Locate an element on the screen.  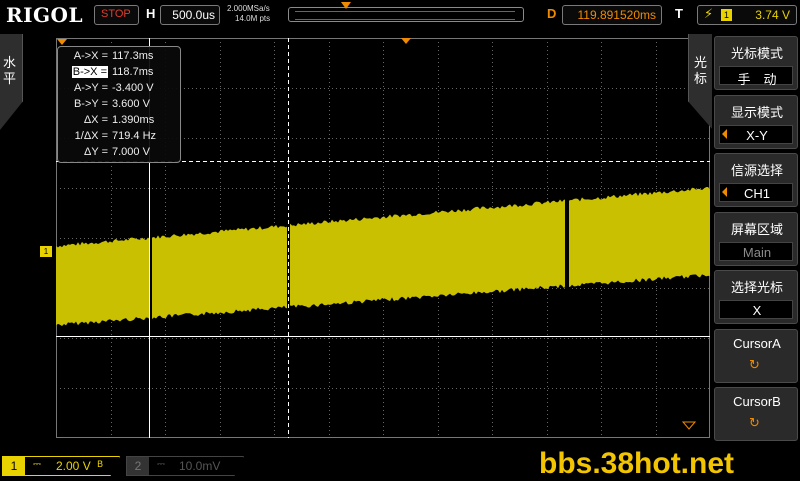
delay-label: D is located at coordinates (552, 13).